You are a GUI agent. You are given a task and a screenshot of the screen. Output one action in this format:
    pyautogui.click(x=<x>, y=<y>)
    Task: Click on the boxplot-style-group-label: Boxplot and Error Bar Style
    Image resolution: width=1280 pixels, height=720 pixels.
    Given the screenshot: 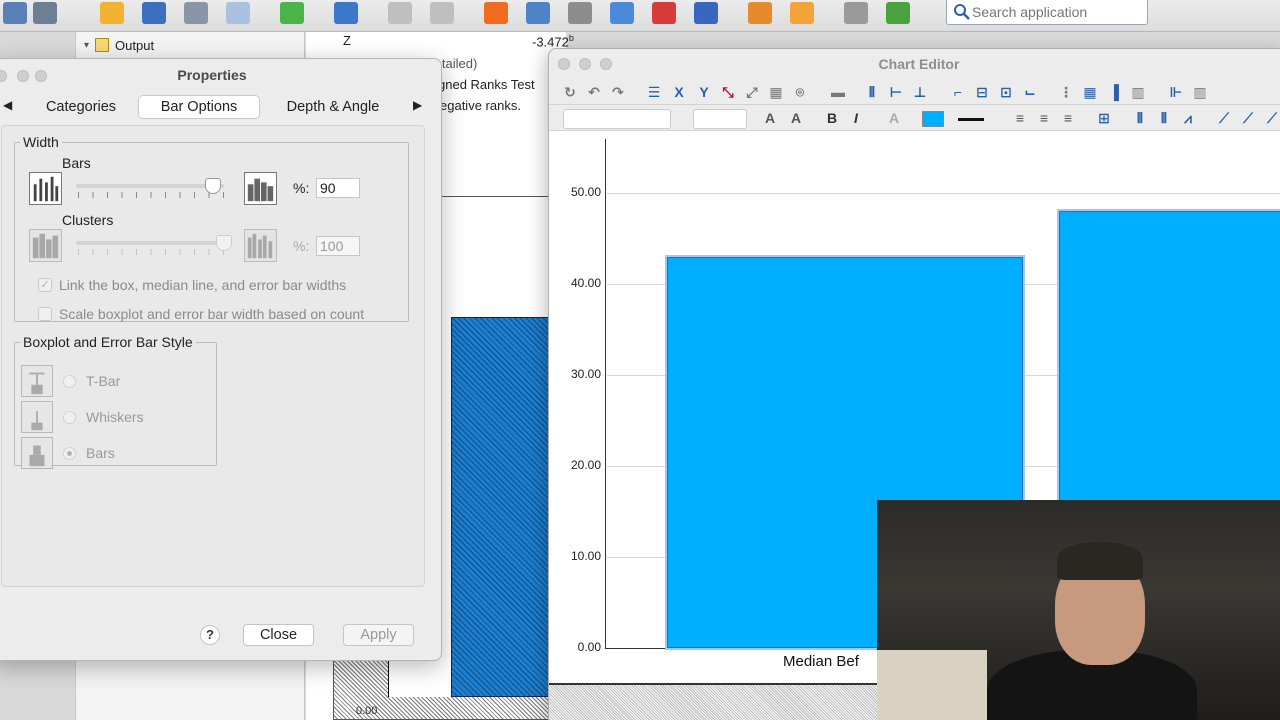 What is the action you would take?
    pyautogui.click(x=108, y=342)
    